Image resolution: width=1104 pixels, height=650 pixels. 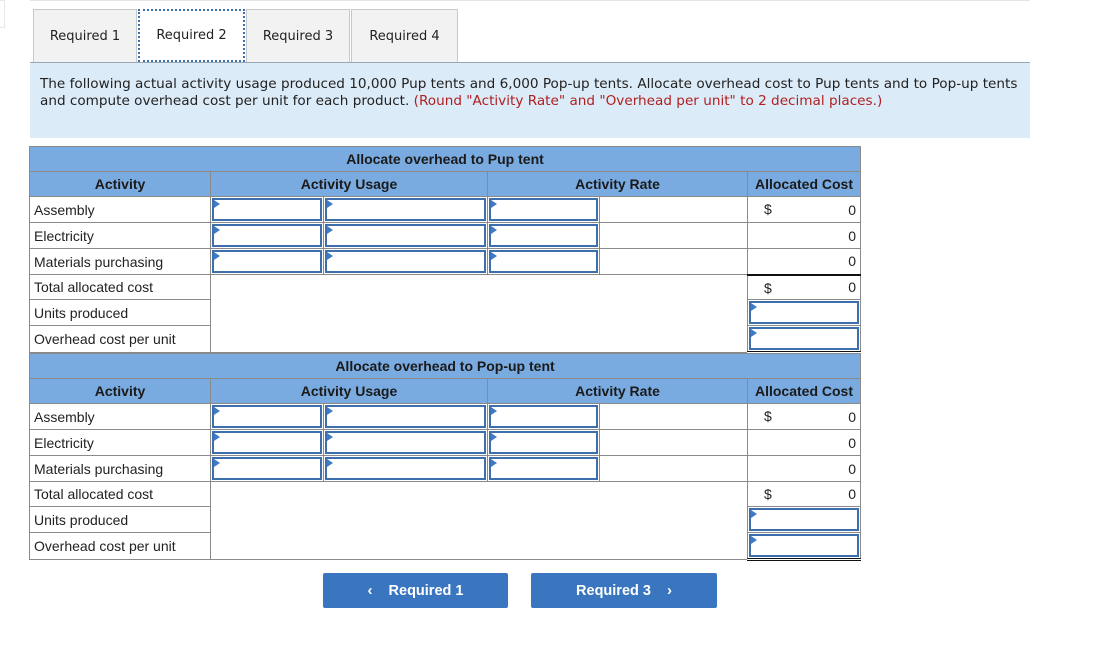 What do you see at coordinates (191, 35) in the screenshot?
I see `tab-required-2: Required 2` at bounding box center [191, 35].